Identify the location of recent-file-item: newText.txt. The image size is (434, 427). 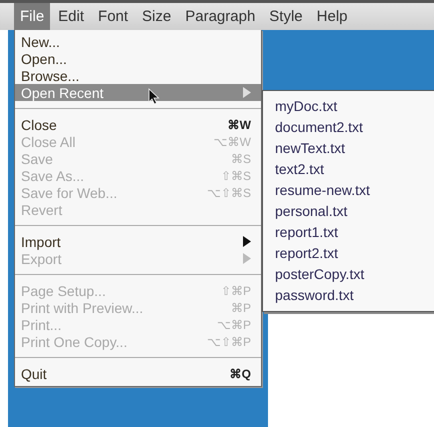
(348, 147).